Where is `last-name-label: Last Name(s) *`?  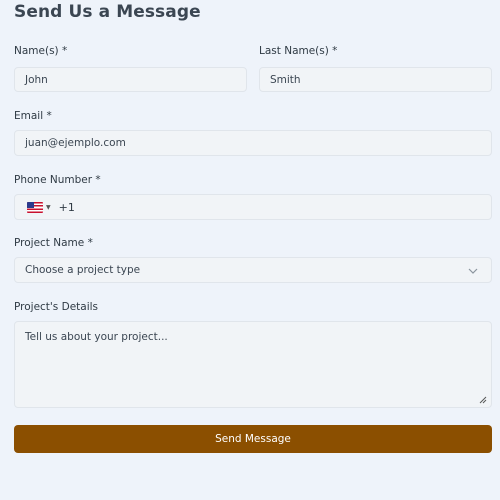
last-name-label: Last Name(s) * is located at coordinates (298, 51).